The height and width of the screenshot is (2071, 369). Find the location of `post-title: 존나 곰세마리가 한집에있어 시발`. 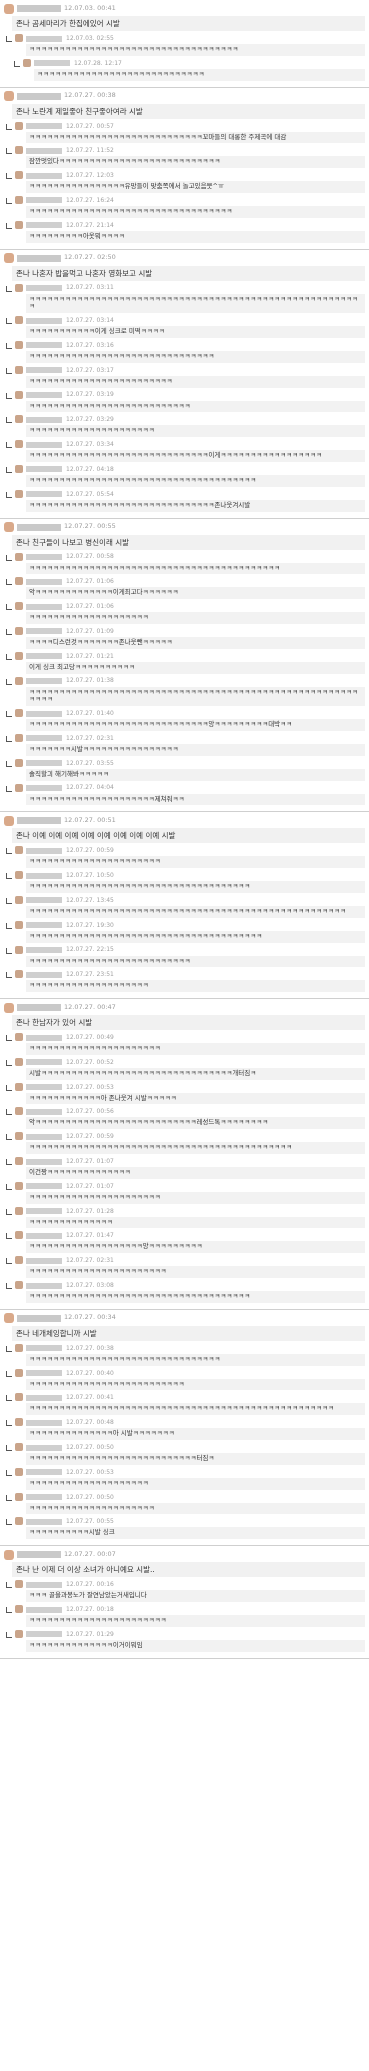

post-title: 존나 곰세마리가 한집에있어 시발 is located at coordinates (188, 23).